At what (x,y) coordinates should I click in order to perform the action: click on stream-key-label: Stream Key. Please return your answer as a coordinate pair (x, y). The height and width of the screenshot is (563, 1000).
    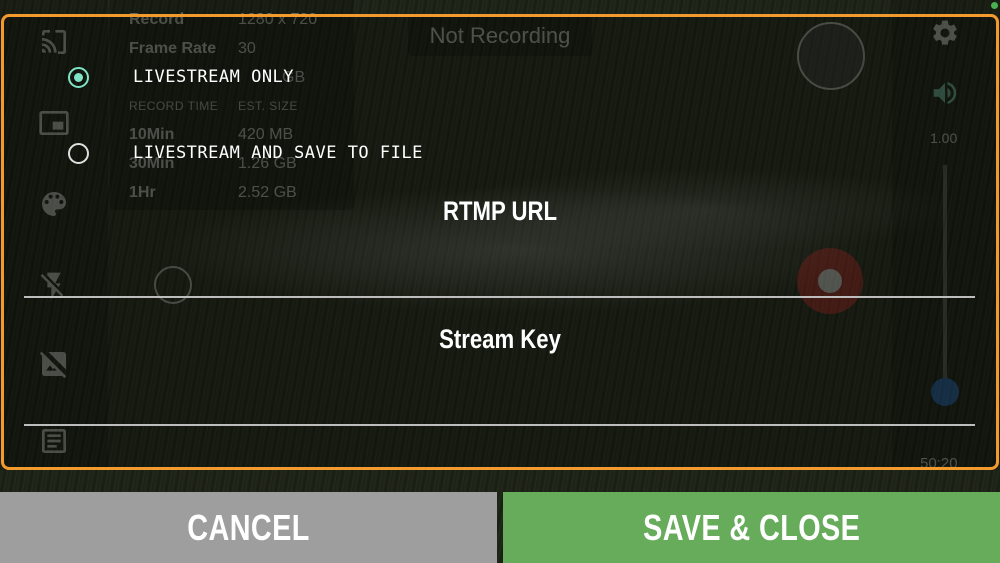
    Looking at the image, I should click on (500, 339).